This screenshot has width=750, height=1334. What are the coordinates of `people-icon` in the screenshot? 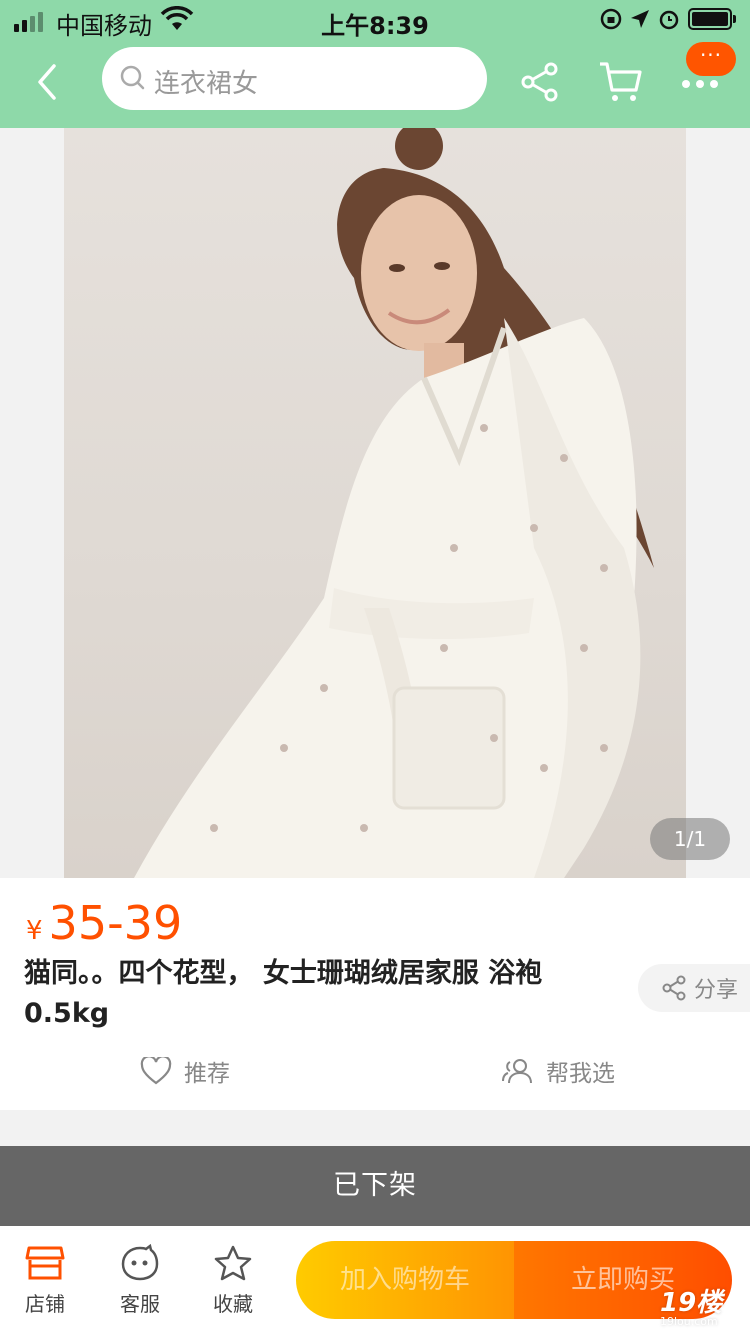 It's located at (517, 1071).